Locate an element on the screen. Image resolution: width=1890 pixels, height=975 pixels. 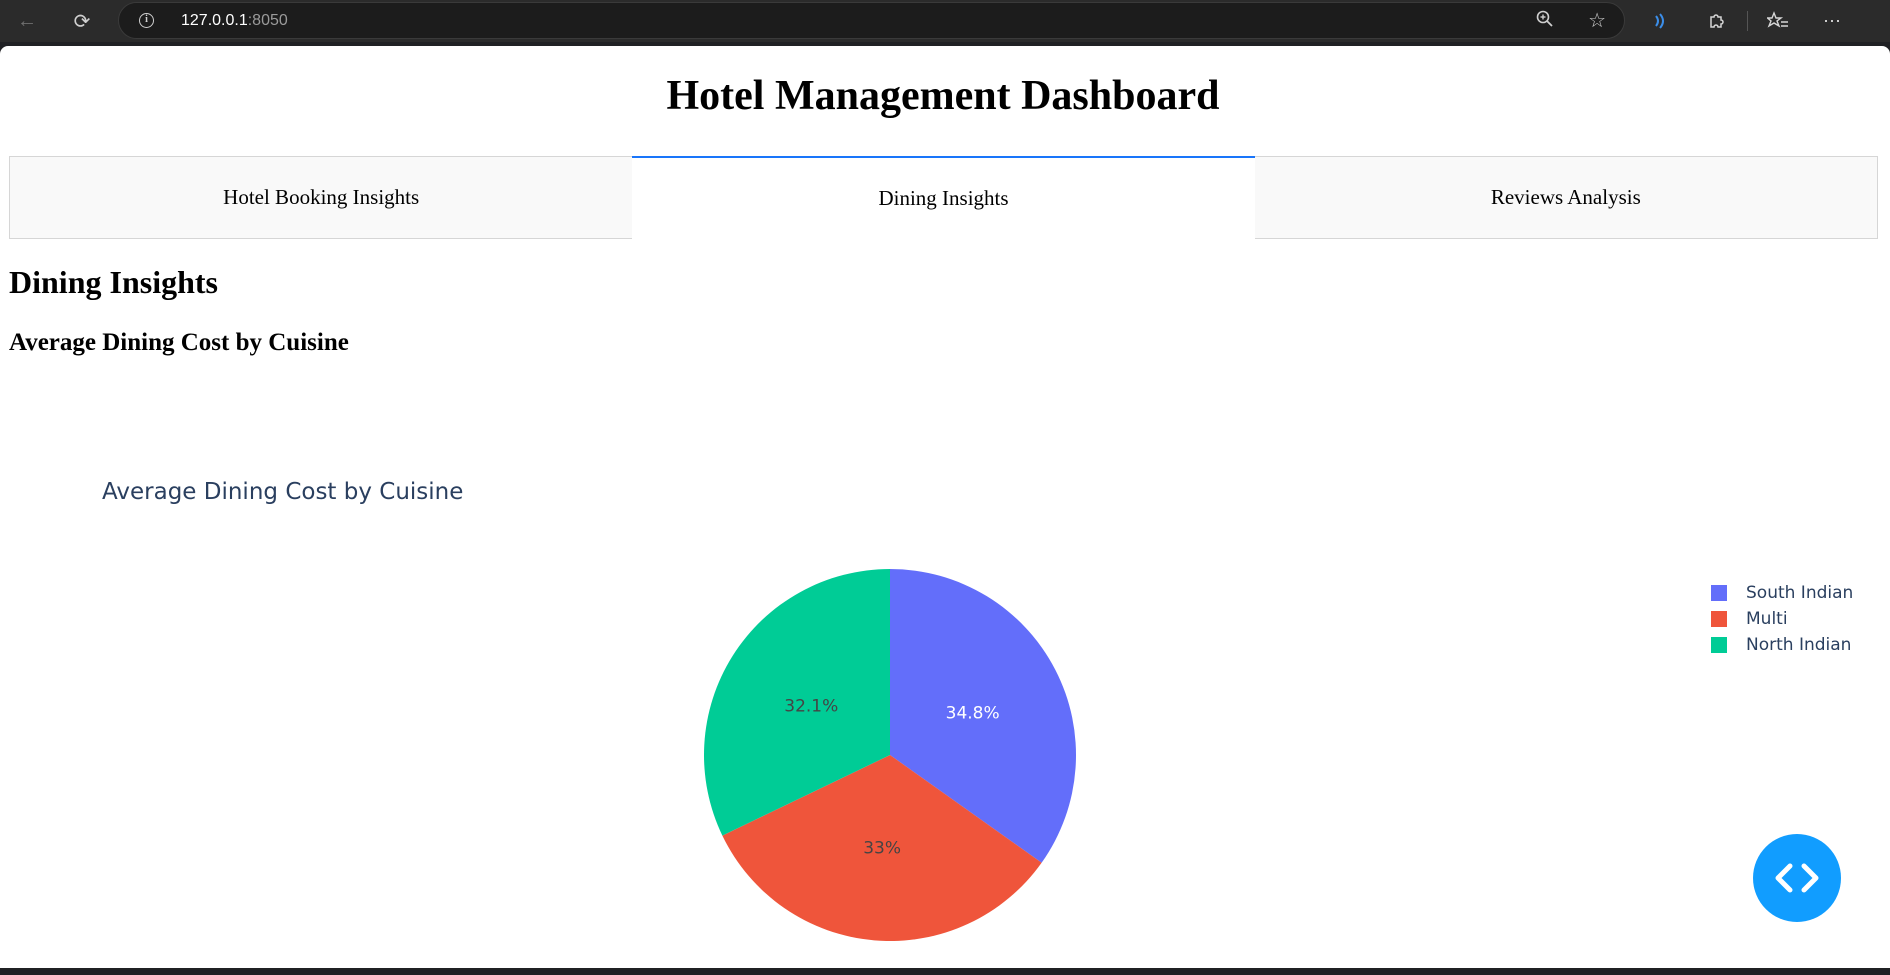
legend-item: South Indian is located at coordinates (1782, 593).